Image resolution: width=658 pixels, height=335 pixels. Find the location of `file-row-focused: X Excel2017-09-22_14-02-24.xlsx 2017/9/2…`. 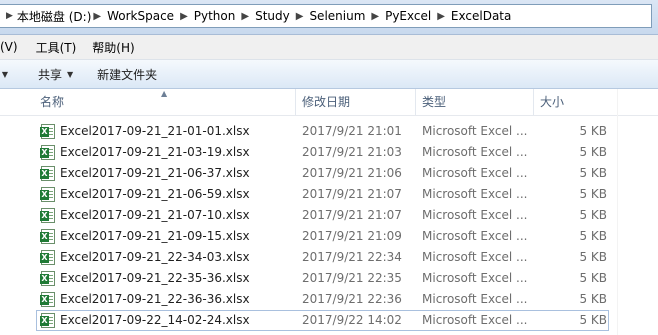

file-row-focused: X Excel2017-09-22_14-02-24.xlsx 2017/9/2… is located at coordinates (322, 320).